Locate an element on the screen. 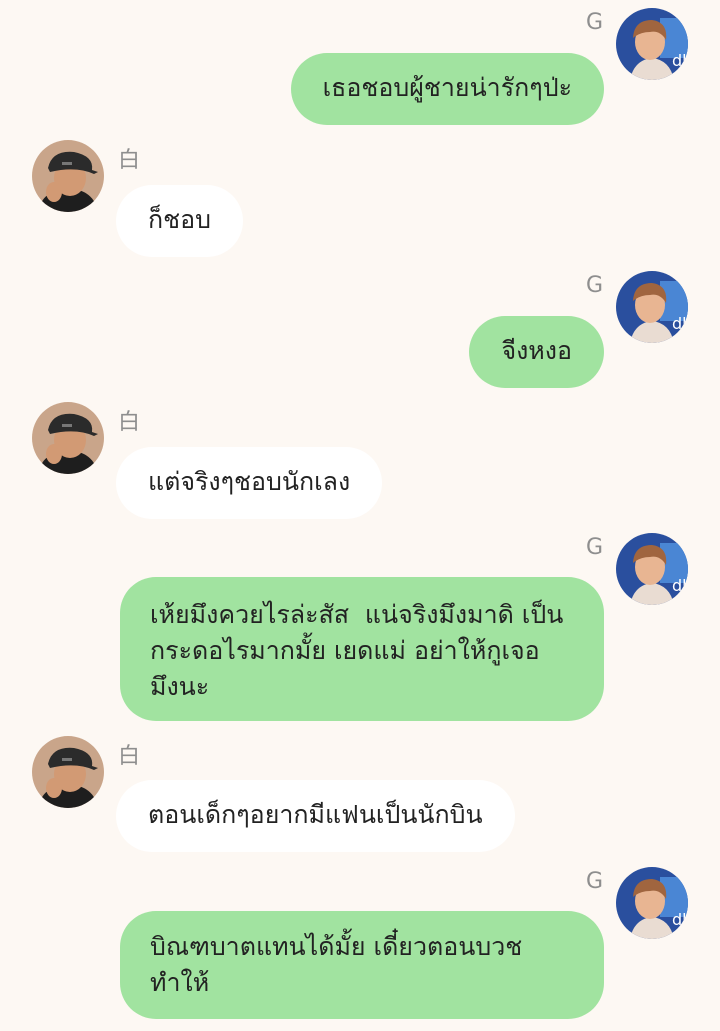 This screenshot has height=1031, width=720. message-row: 白 แต่จริงๆชอบนักเลง is located at coordinates (360, 462).